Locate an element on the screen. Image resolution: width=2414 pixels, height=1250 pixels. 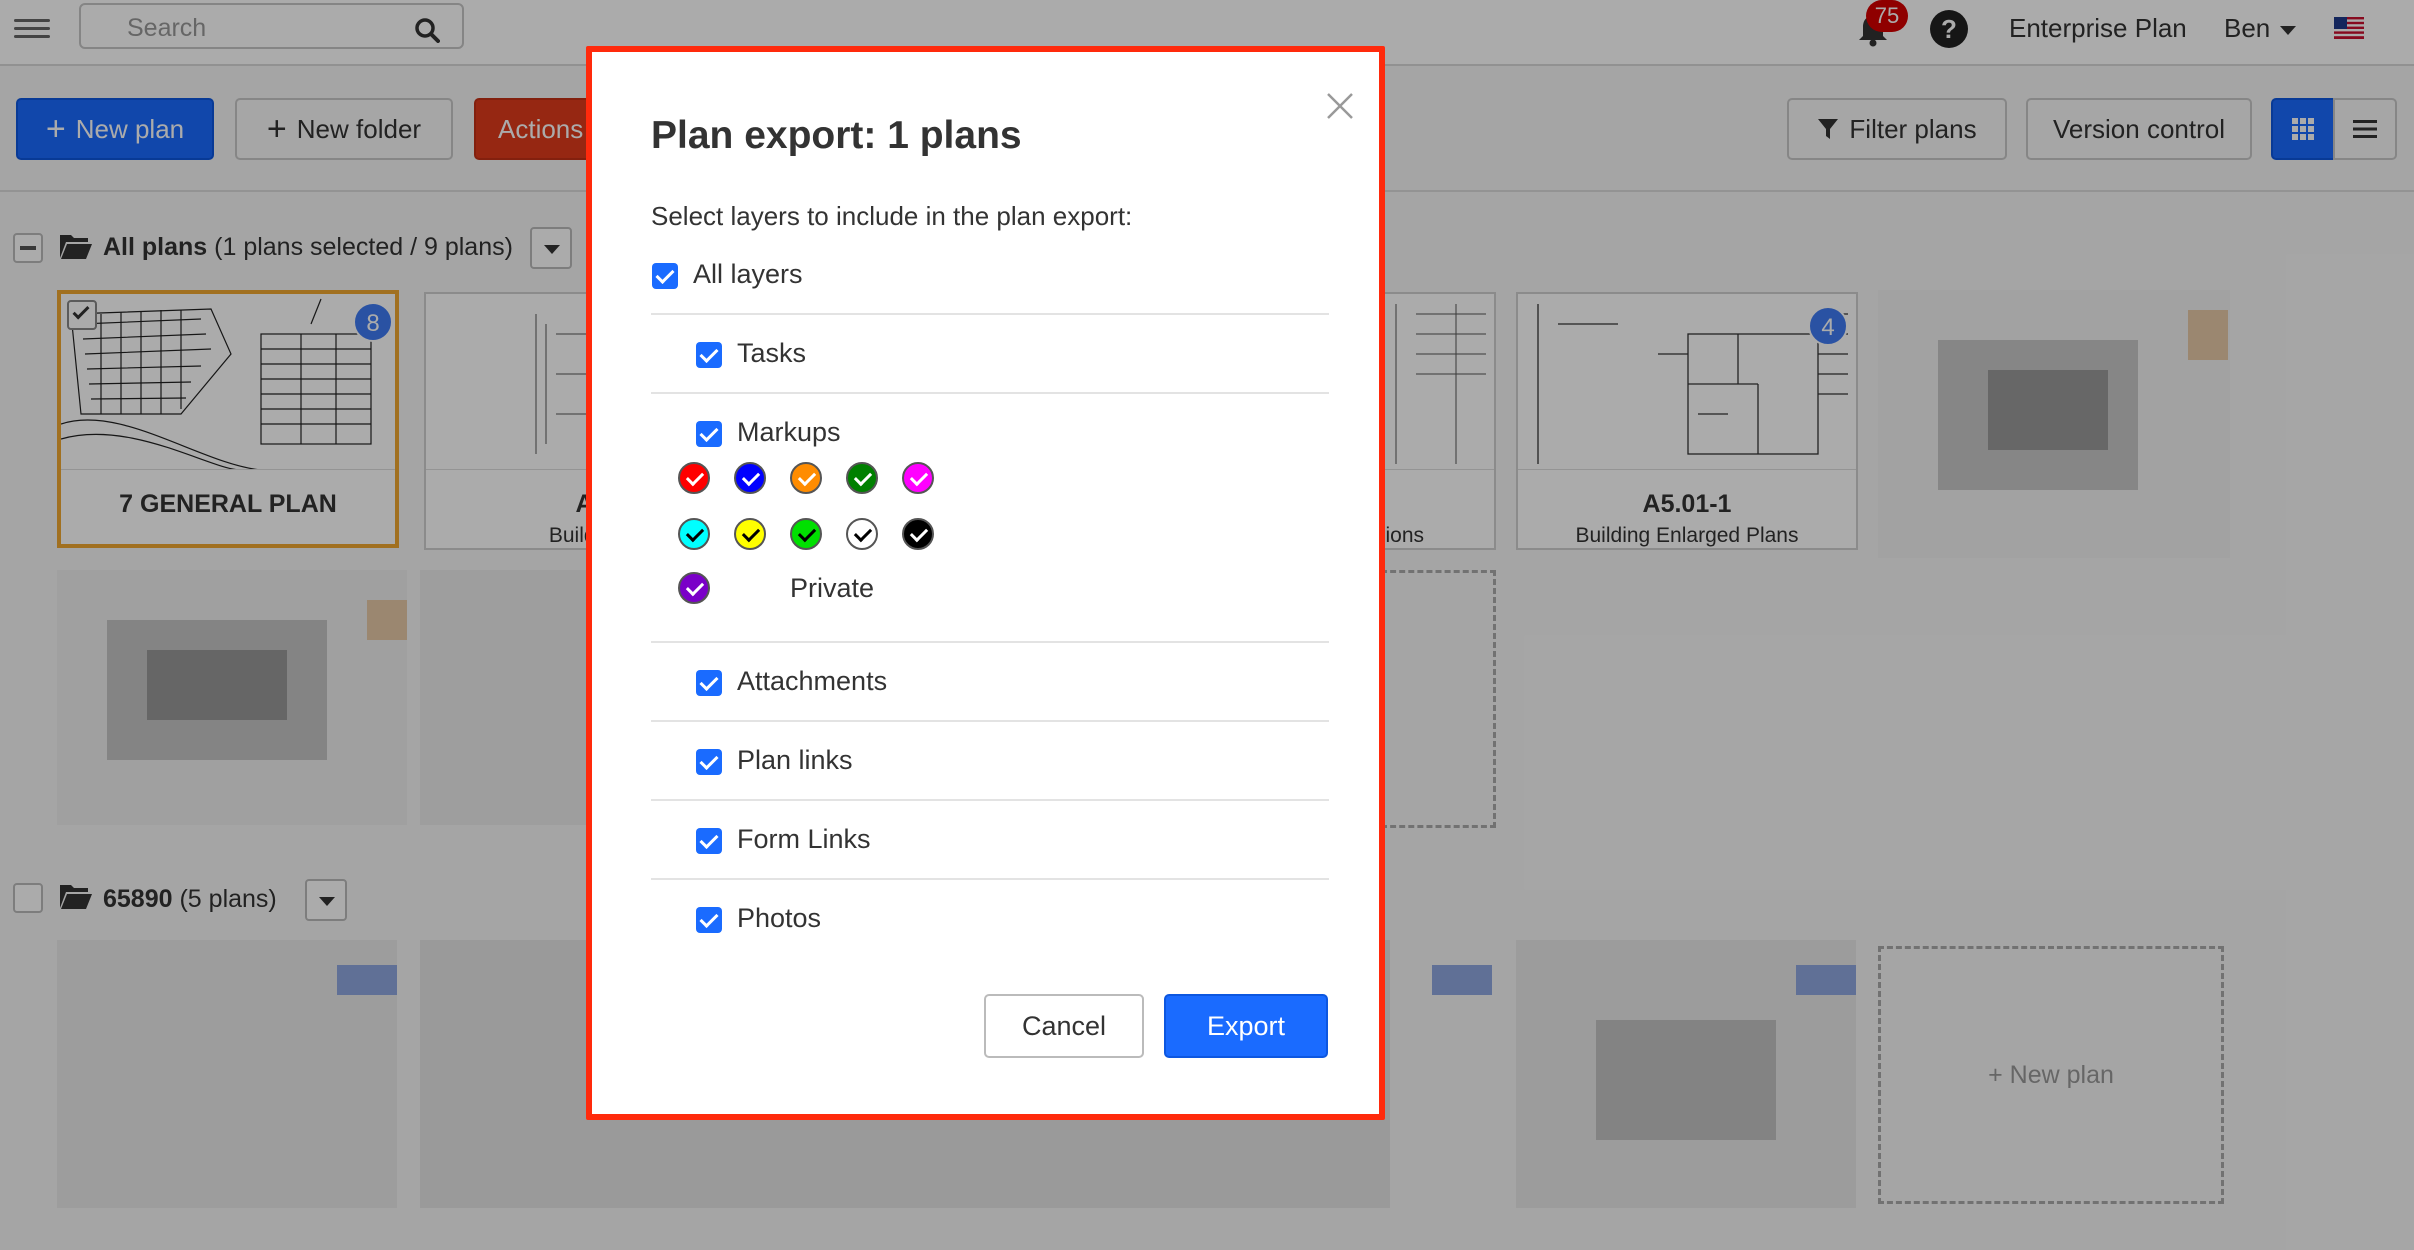
cancel-button: Cancel is located at coordinates (1064, 1026).